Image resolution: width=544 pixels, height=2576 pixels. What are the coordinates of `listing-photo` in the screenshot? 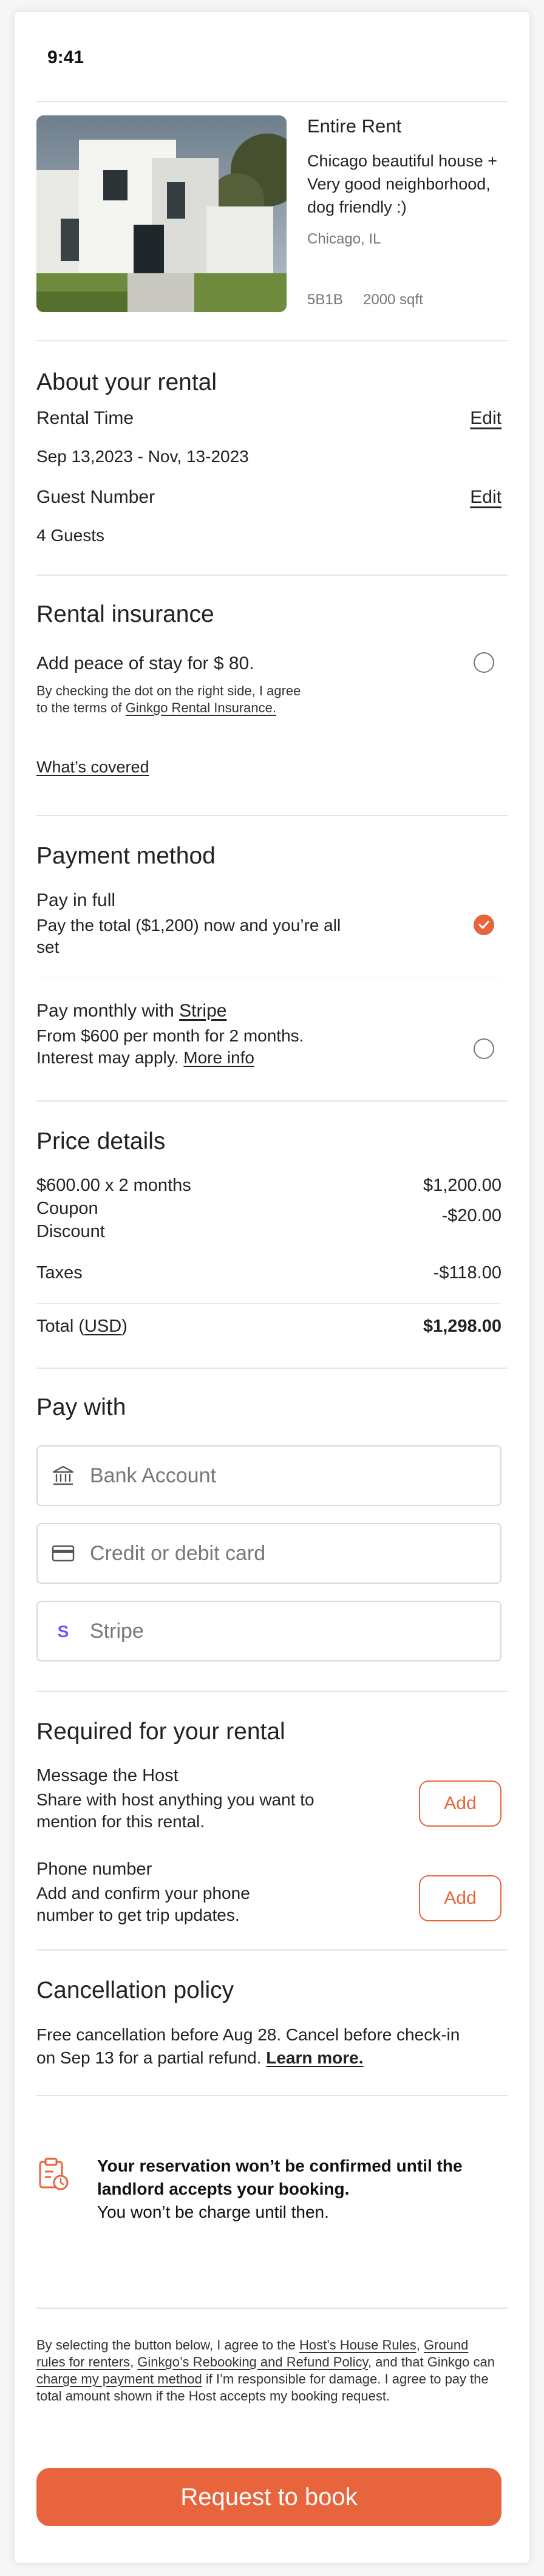 It's located at (161, 214).